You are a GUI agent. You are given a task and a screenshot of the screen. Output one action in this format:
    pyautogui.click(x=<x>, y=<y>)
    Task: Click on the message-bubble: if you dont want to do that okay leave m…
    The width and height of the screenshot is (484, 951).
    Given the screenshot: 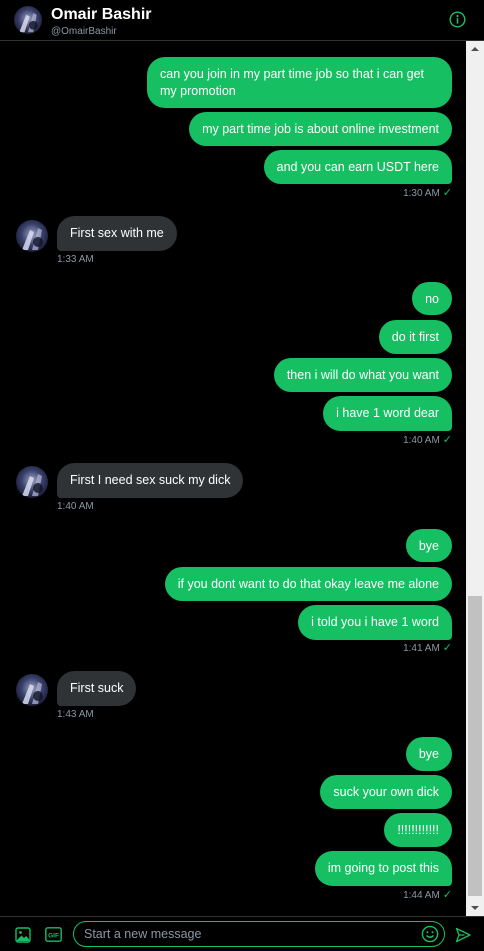 What is the action you would take?
    pyautogui.click(x=308, y=584)
    